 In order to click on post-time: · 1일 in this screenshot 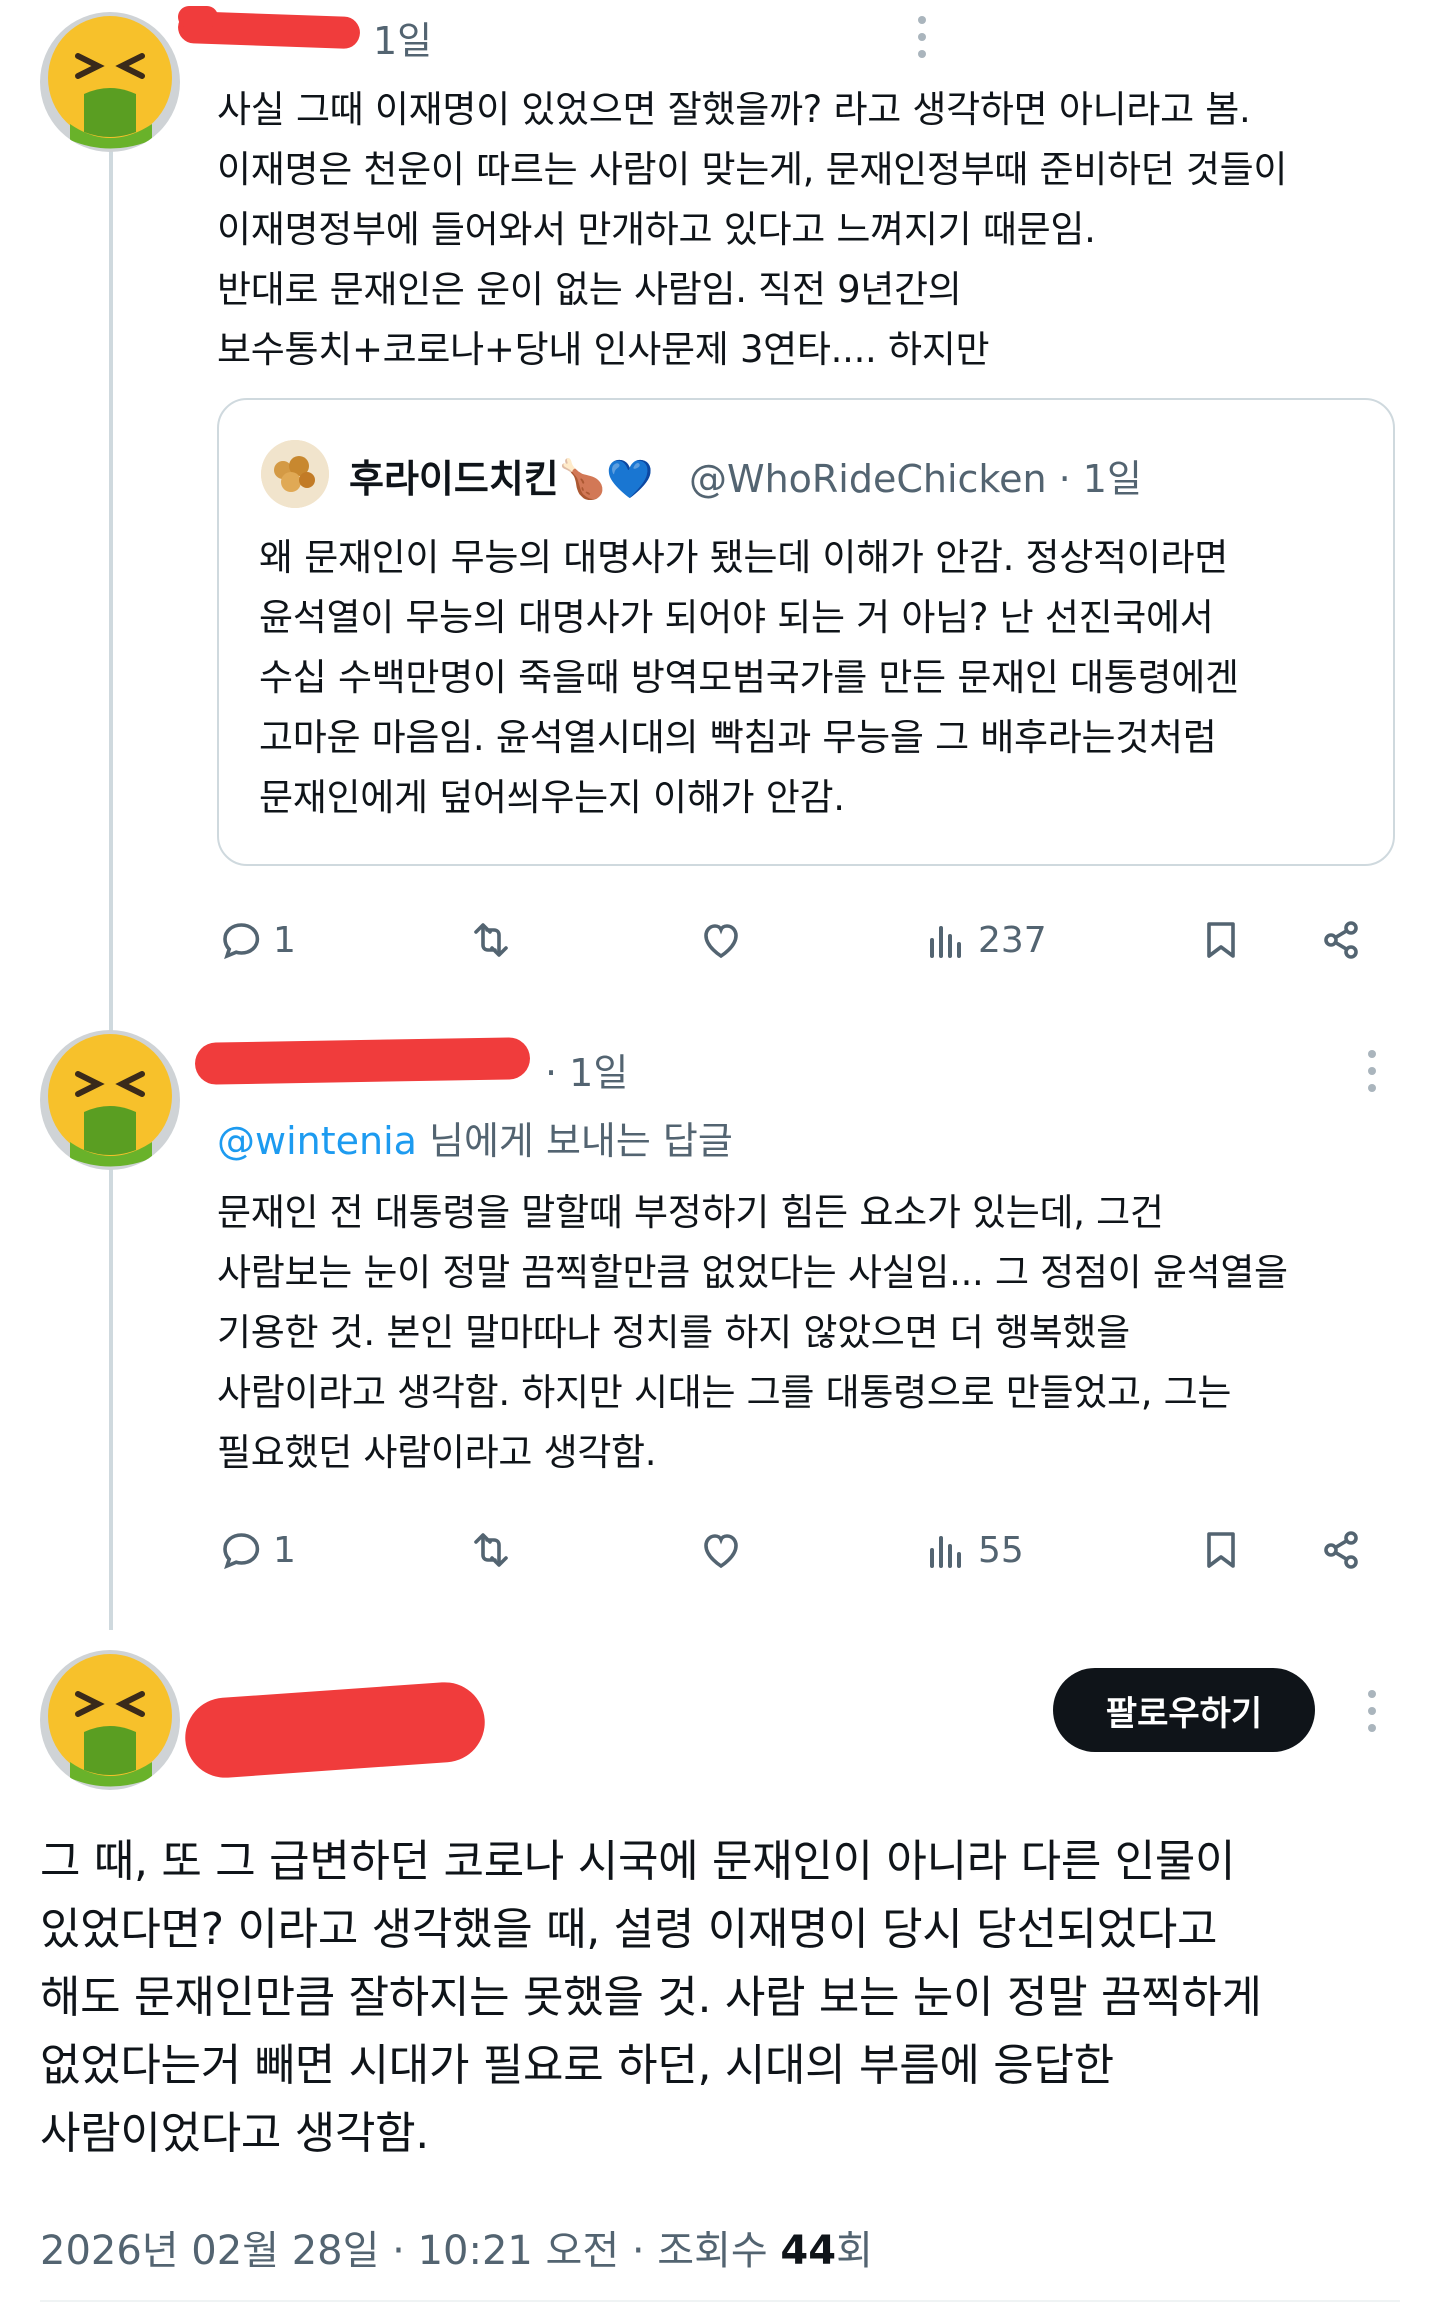, I will do `click(586, 1069)`.